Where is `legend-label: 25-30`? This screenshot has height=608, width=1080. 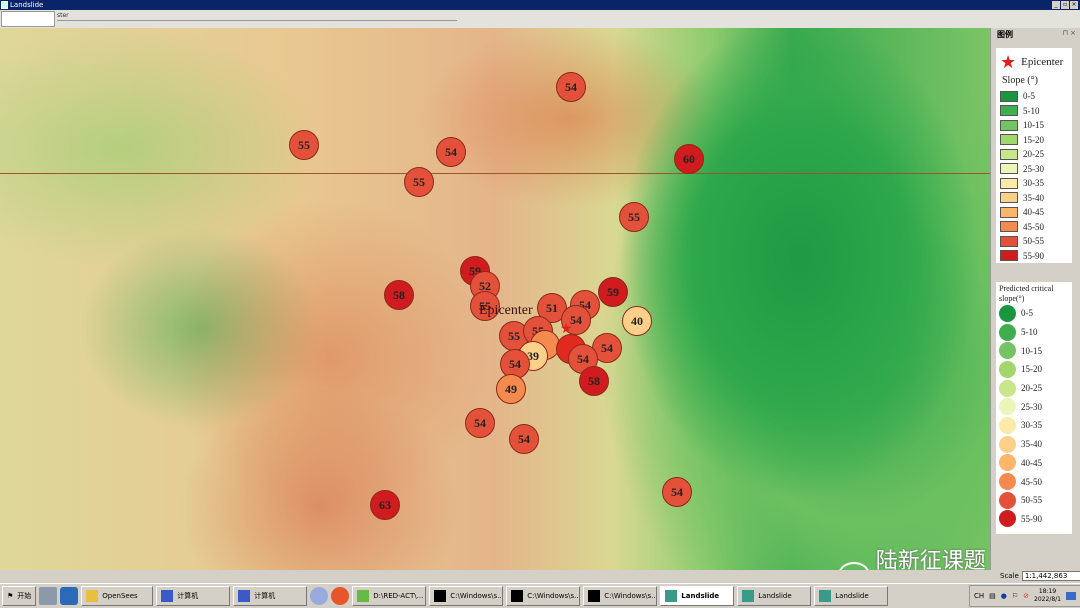
legend-label: 25-30 is located at coordinates (1031, 406).